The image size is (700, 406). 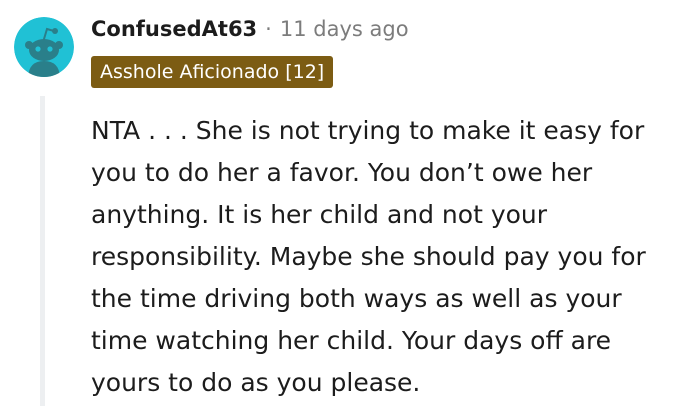 I want to click on comment-header: ConfusedAt63 · 11 days ago, so click(x=250, y=29).